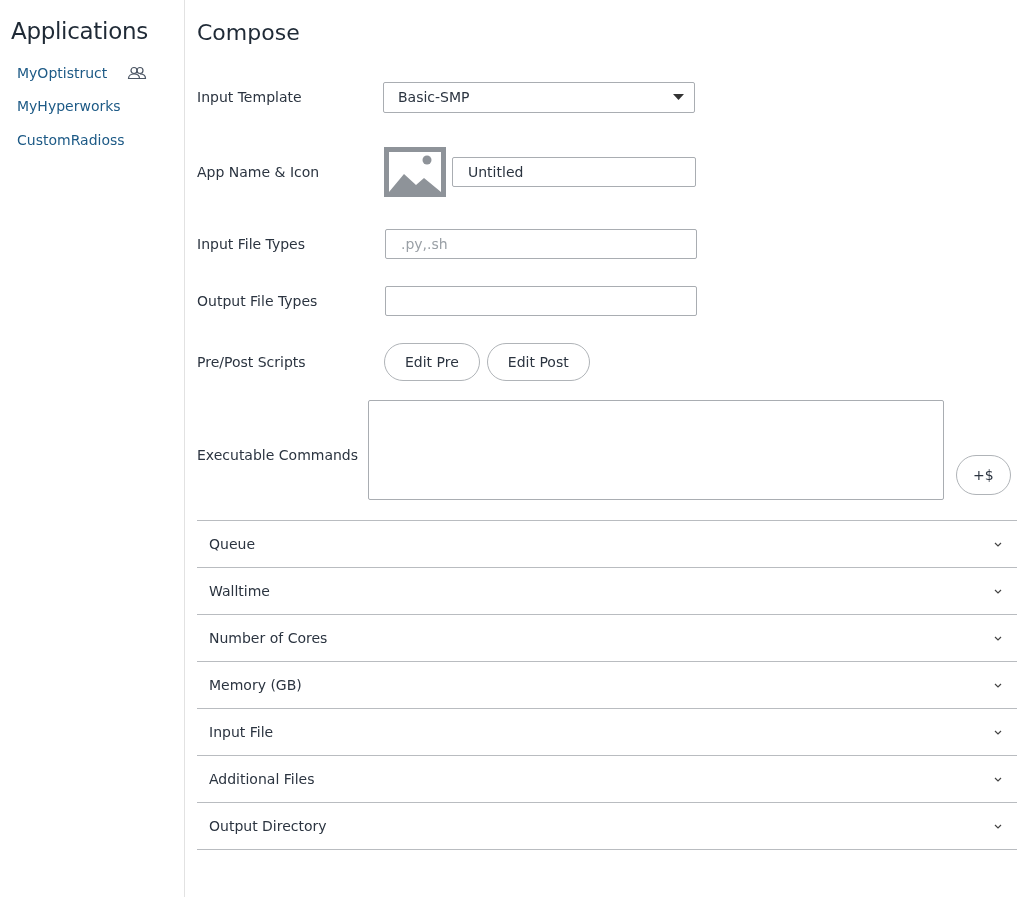  What do you see at coordinates (678, 97) in the screenshot?
I see `dropdown-caret-icon` at bounding box center [678, 97].